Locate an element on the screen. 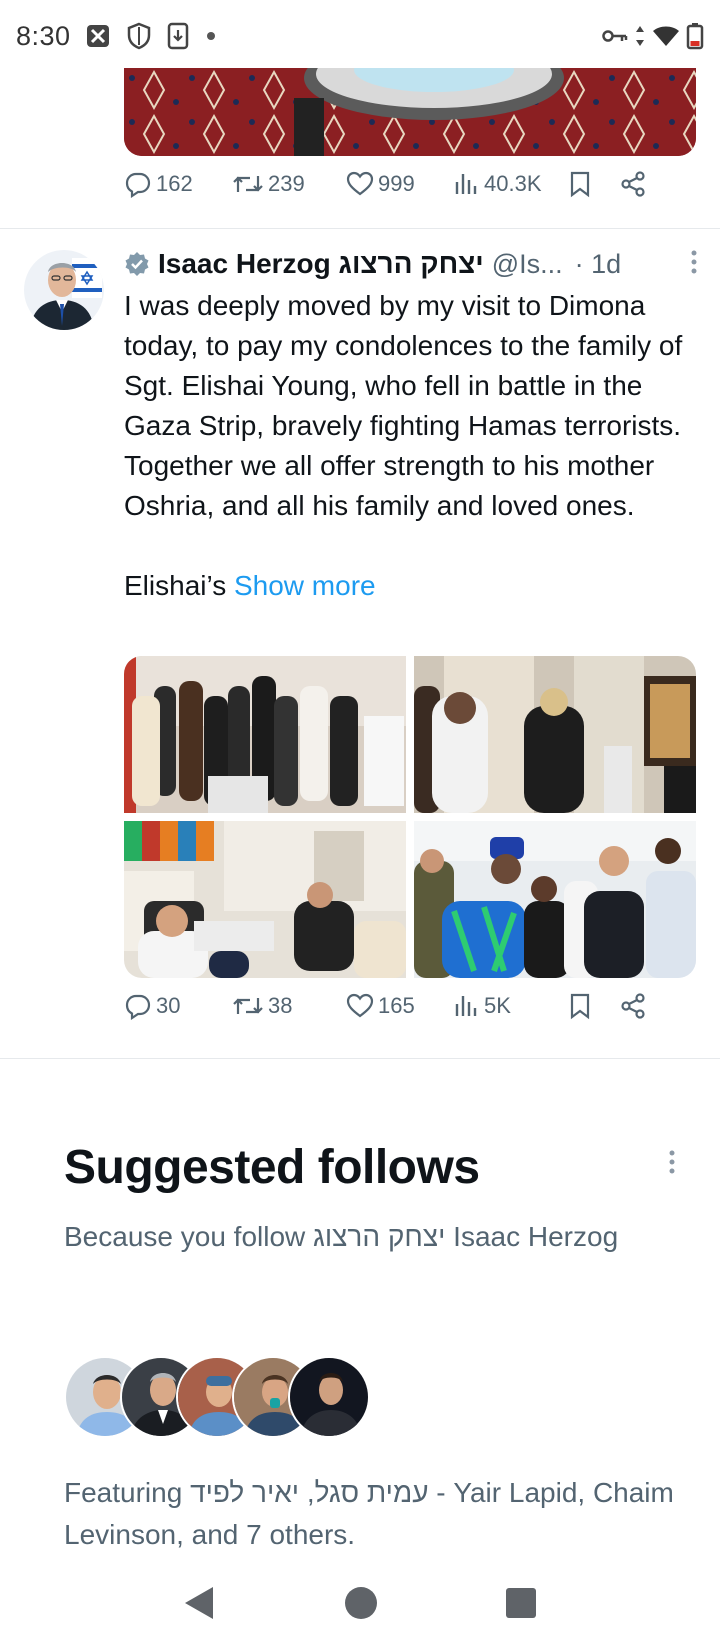 The width and height of the screenshot is (720, 1650). tweet-actions: 30 38 165 5K is located at coordinates (404, 1006).